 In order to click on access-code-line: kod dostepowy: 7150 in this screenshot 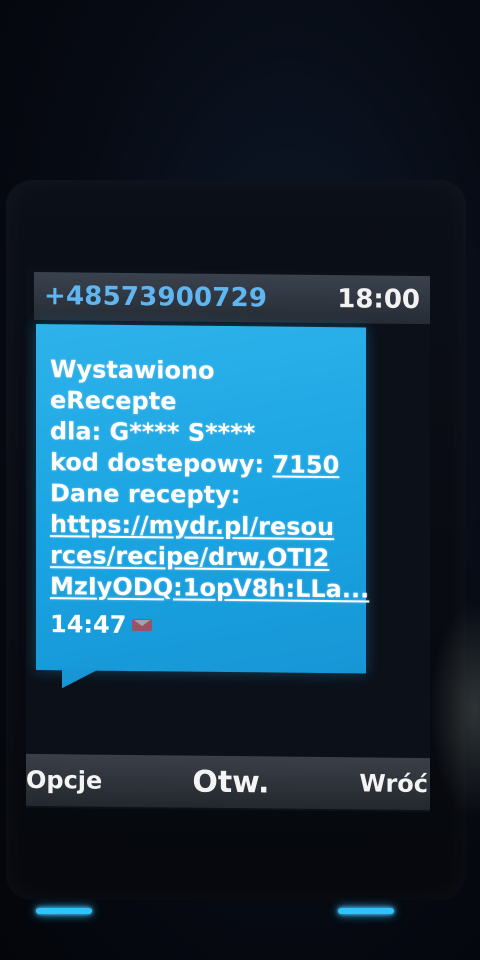, I will do `click(202, 464)`.